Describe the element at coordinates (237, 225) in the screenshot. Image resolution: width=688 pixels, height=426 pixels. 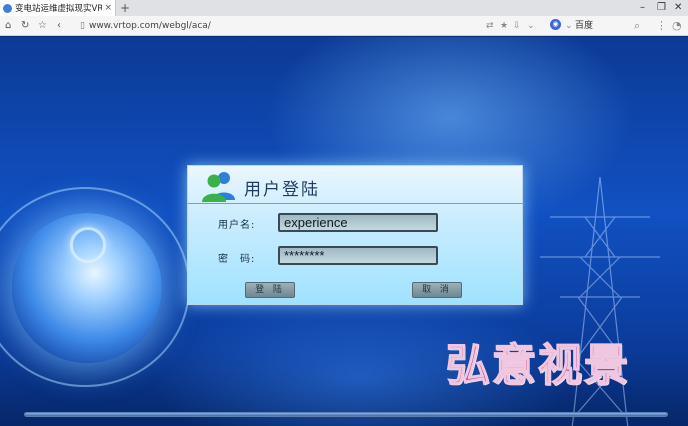
I see `username-label: 用户名:` at that location.